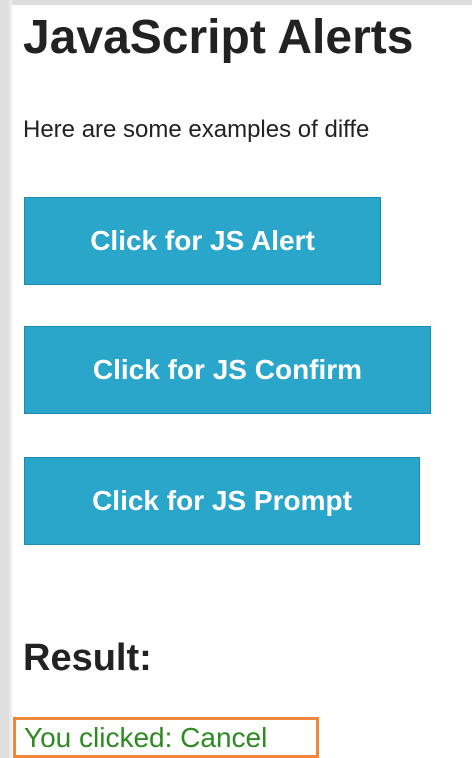  I want to click on js-confirm-button: Click for JS Confirm, so click(227, 370).